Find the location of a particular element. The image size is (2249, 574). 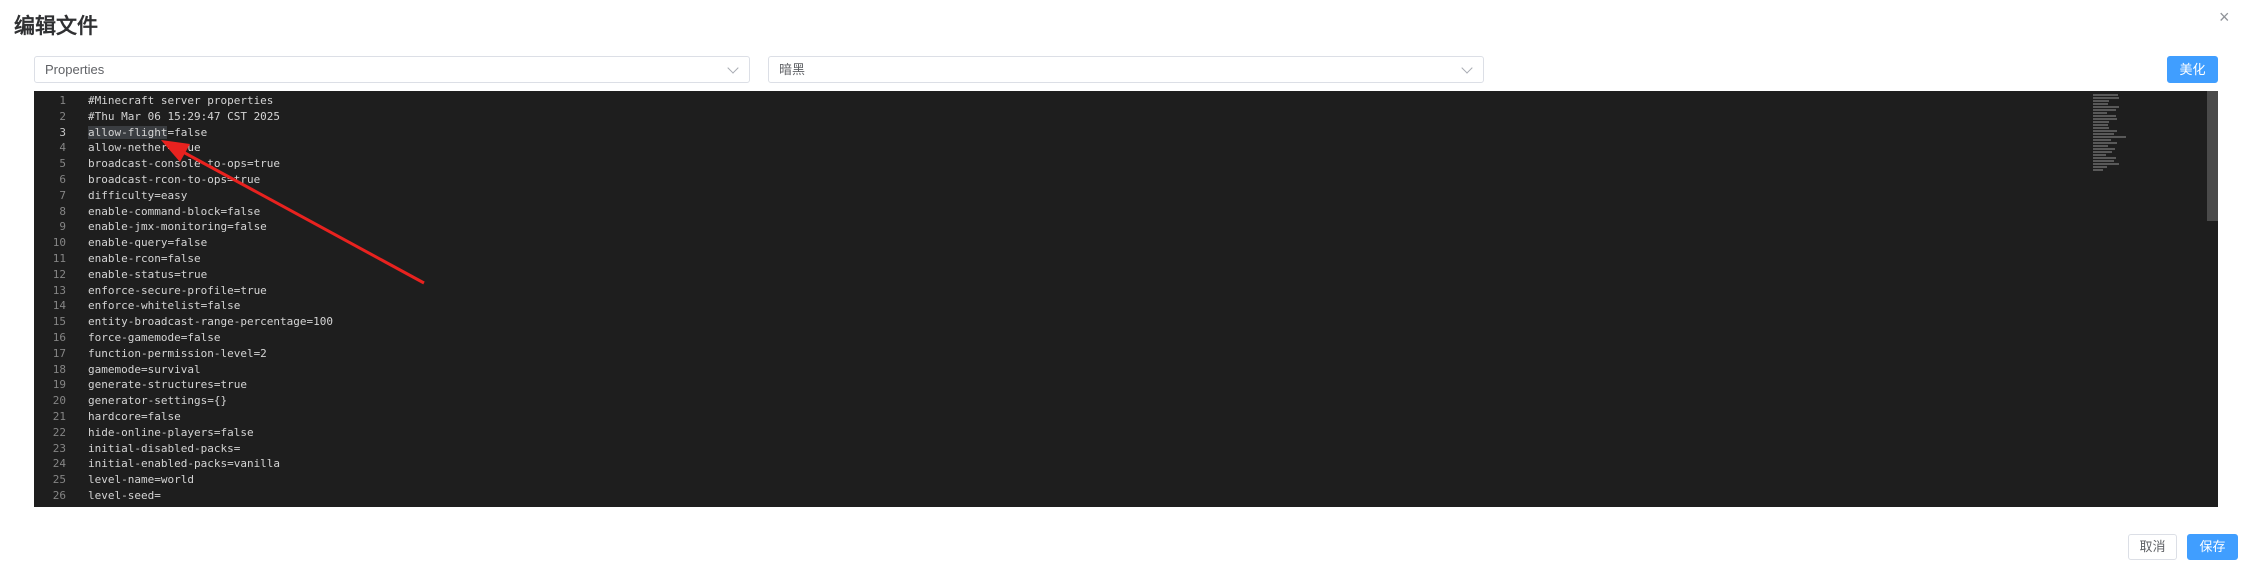

save-button: 保存 is located at coordinates (2212, 547).